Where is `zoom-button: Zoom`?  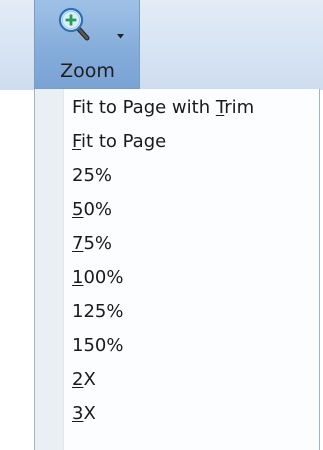
zoom-button: Zoom is located at coordinates (87, 44).